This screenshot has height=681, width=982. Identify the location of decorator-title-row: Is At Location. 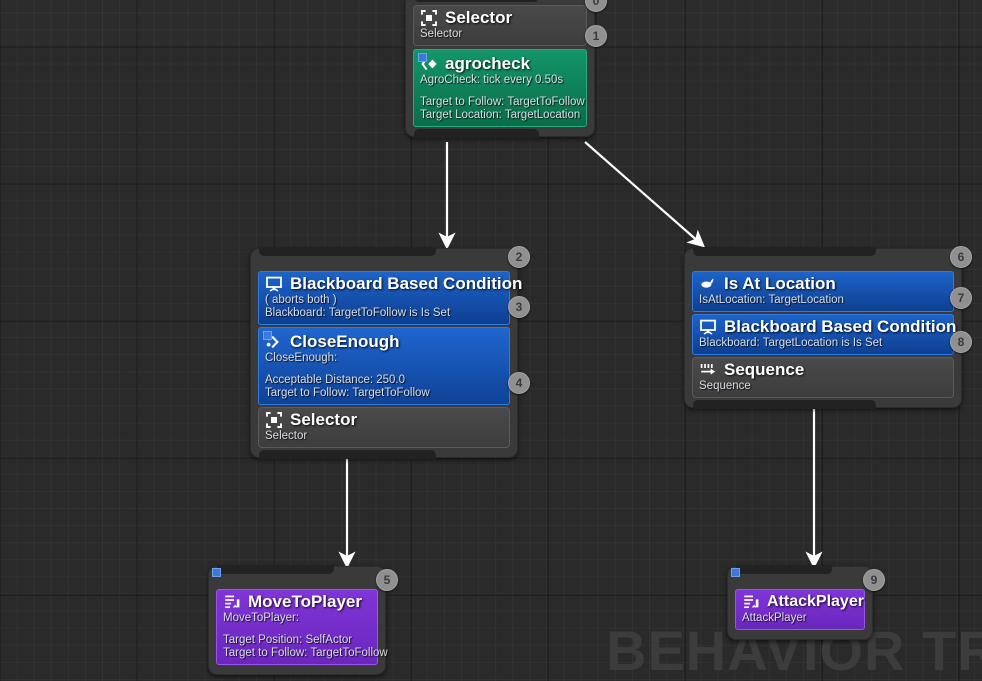
(823, 284).